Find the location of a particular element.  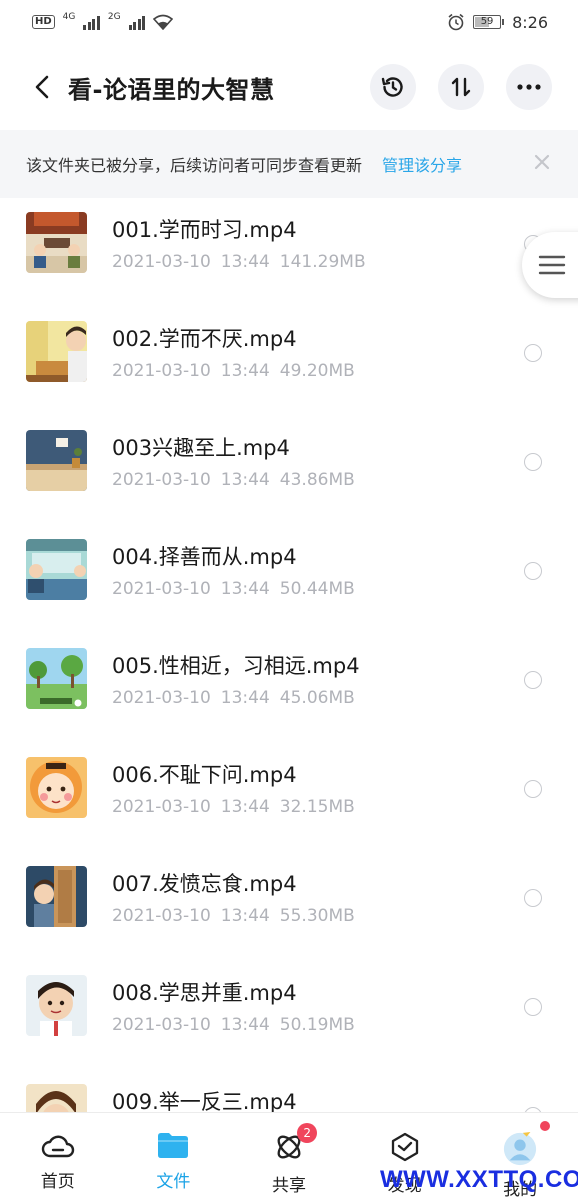

file-size: 49.20MB is located at coordinates (317, 371).